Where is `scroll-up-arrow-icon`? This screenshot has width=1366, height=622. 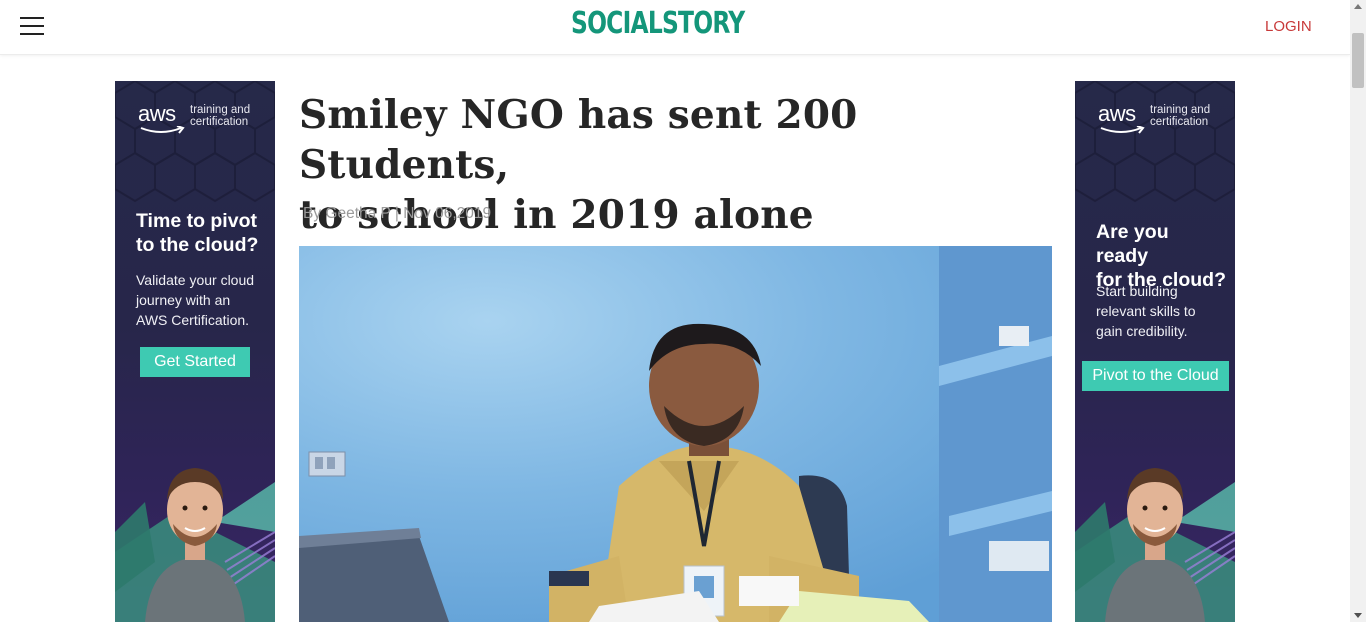 scroll-up-arrow-icon is located at coordinates (1358, 6).